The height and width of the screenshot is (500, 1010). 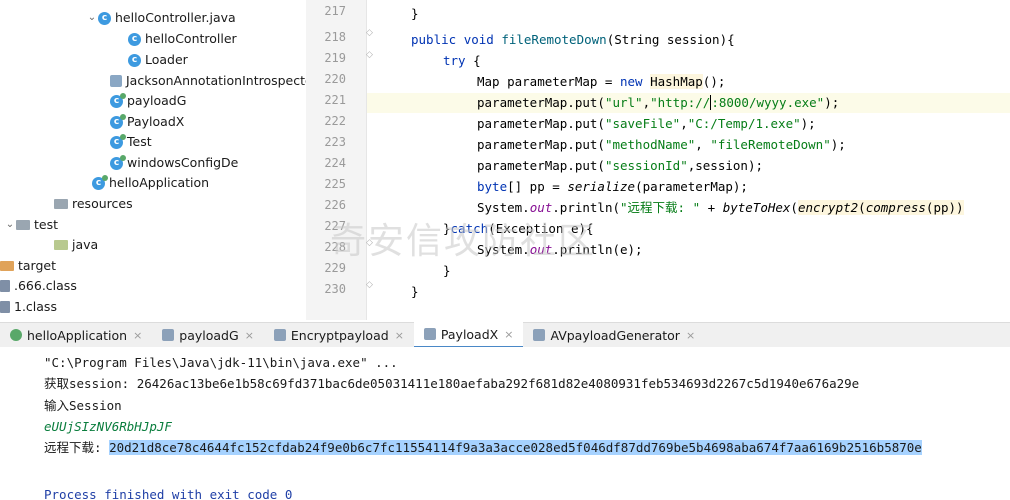 I want to click on tree-item-label: helloApplication, so click(x=159, y=182).